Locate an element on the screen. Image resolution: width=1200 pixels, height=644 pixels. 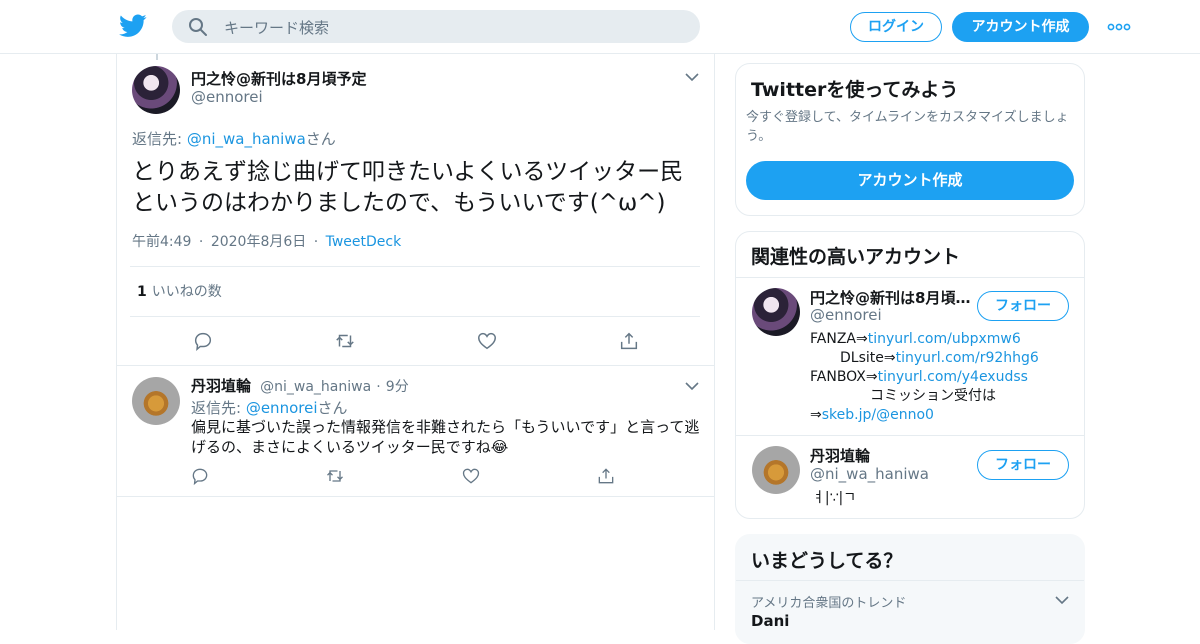
bio-link: skeb.jp/@enno0 is located at coordinates (878, 415).